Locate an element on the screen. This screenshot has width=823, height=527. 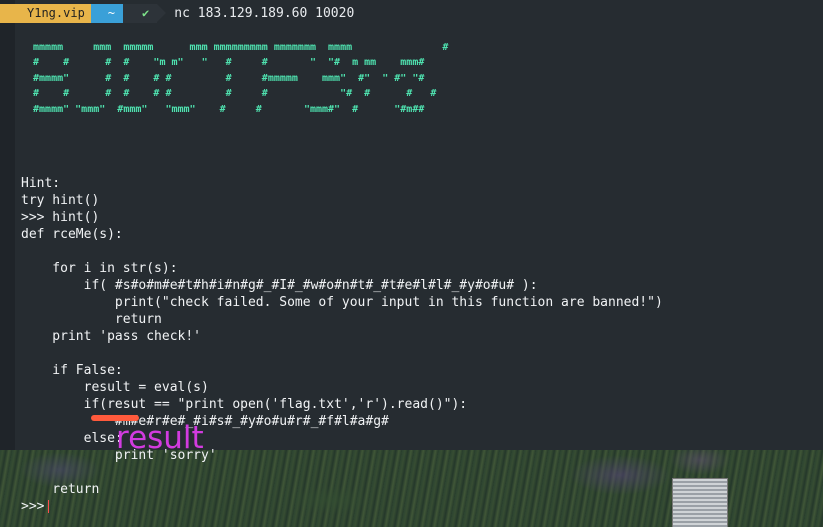
background-window-thumbnail is located at coordinates (700, 502).